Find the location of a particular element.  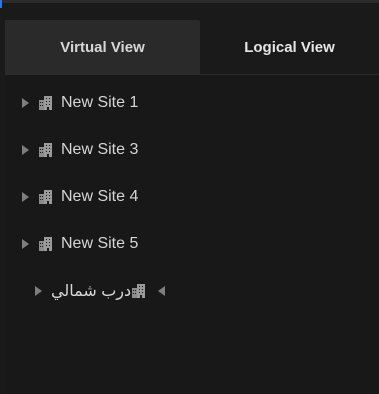

tree-item-label: درب شمالي is located at coordinates (91, 291).